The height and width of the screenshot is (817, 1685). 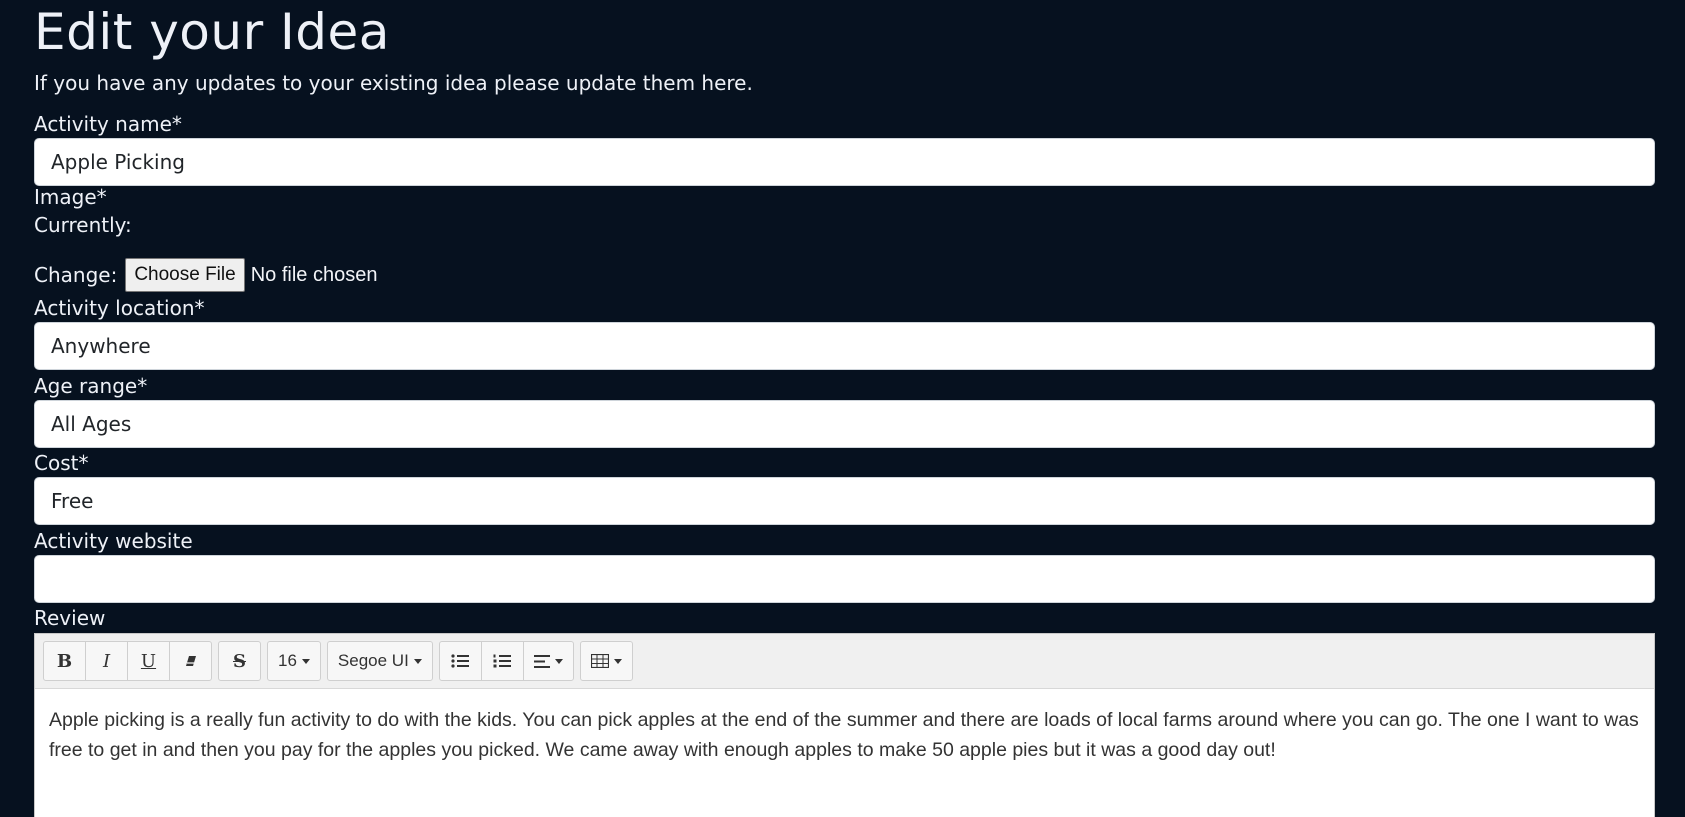 I want to click on unordered-list-button, so click(x=460, y=661).